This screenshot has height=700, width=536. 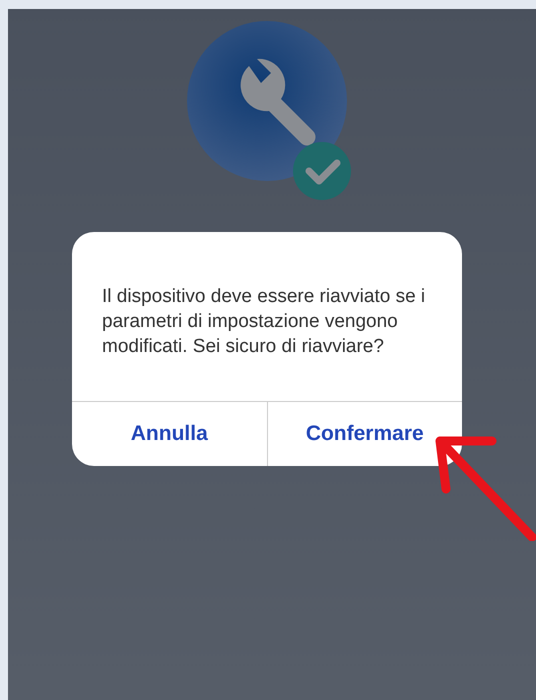 What do you see at coordinates (263, 322) in the screenshot?
I see `dialog-message: Il dispositivo deve essere riavviato se i parametri di impostazione vengono modificati. Sei sicuro di riavviare?` at bounding box center [263, 322].